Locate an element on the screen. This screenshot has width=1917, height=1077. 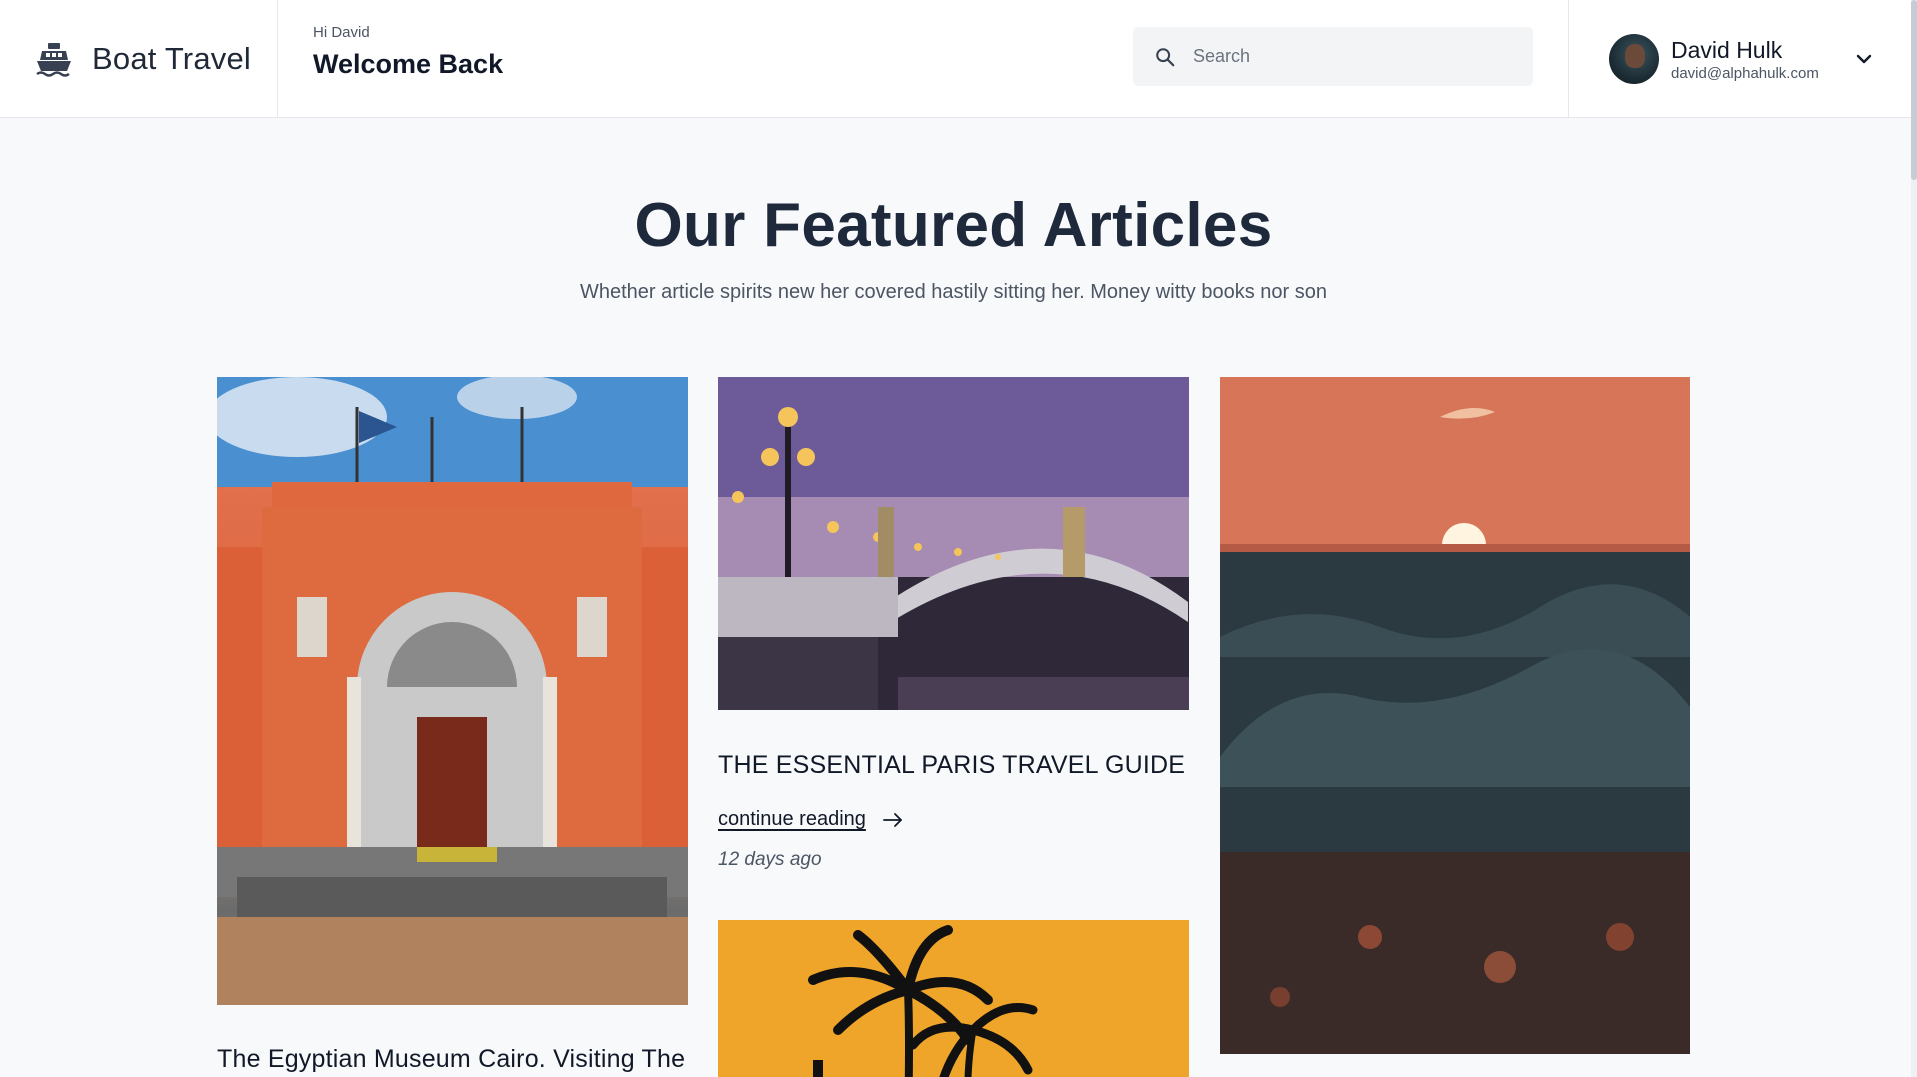
greeting-title: Welcome Back is located at coordinates (408, 64).